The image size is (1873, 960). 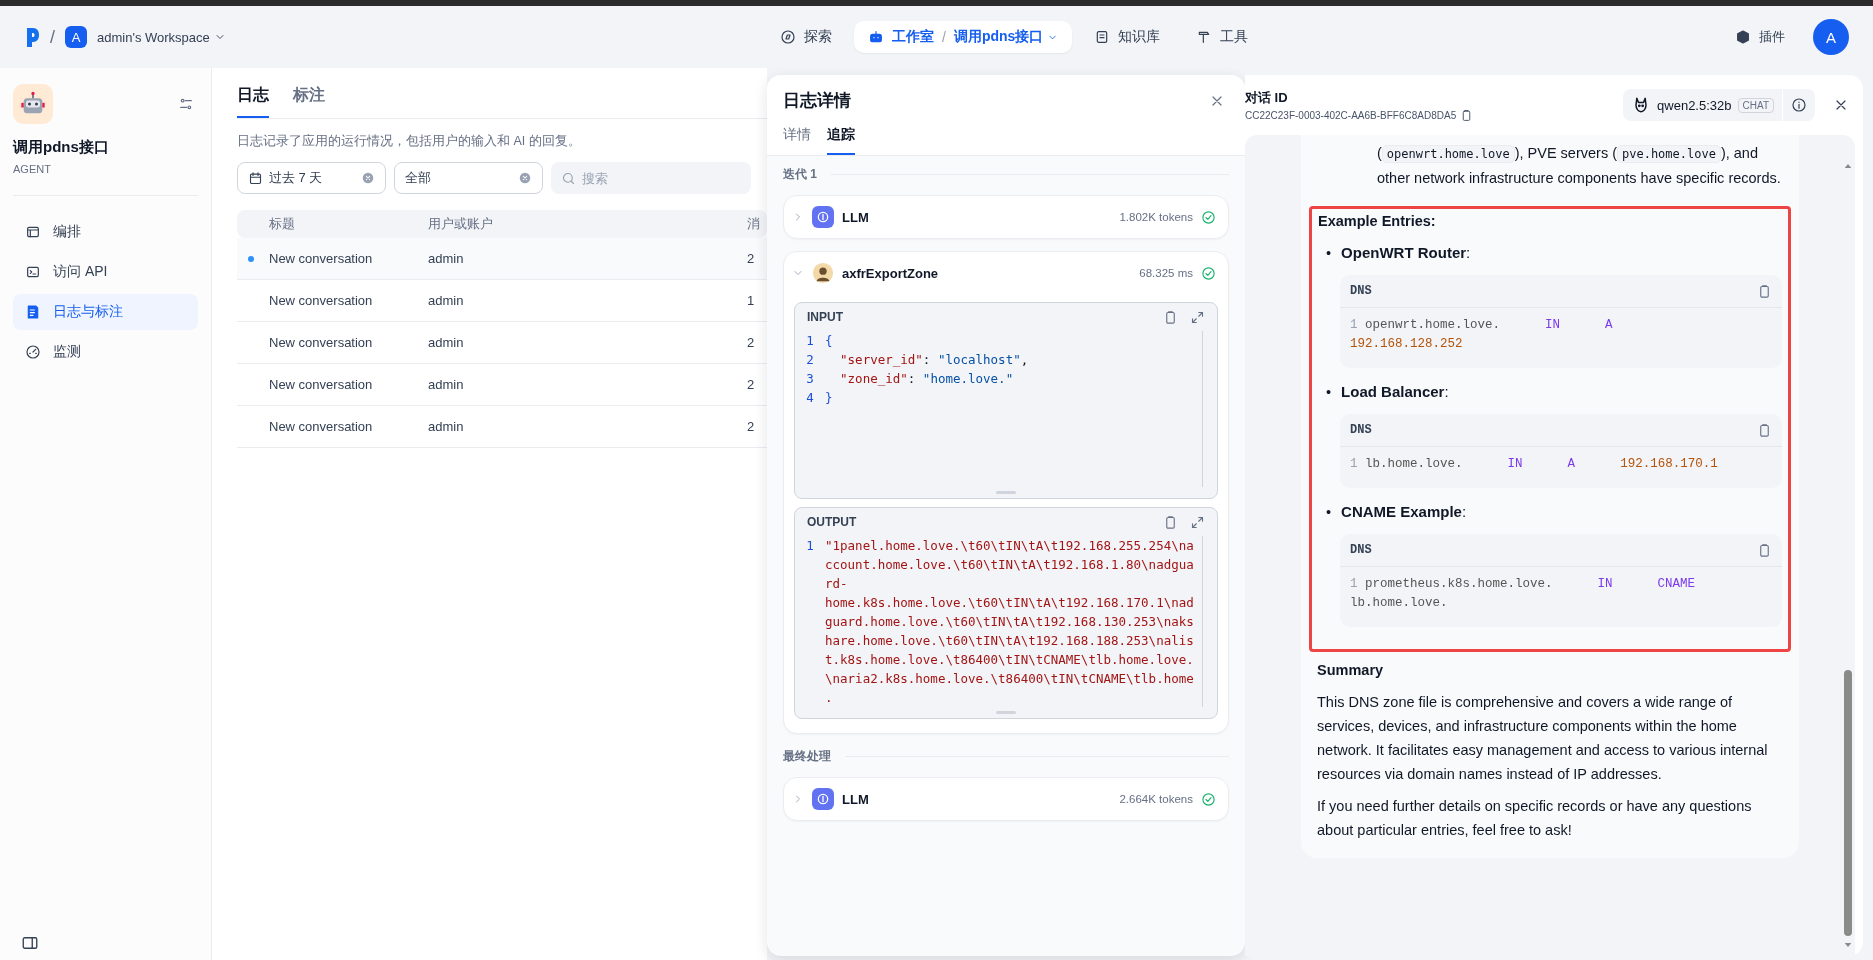 I want to click on app-type: AGENT, so click(x=32, y=169).